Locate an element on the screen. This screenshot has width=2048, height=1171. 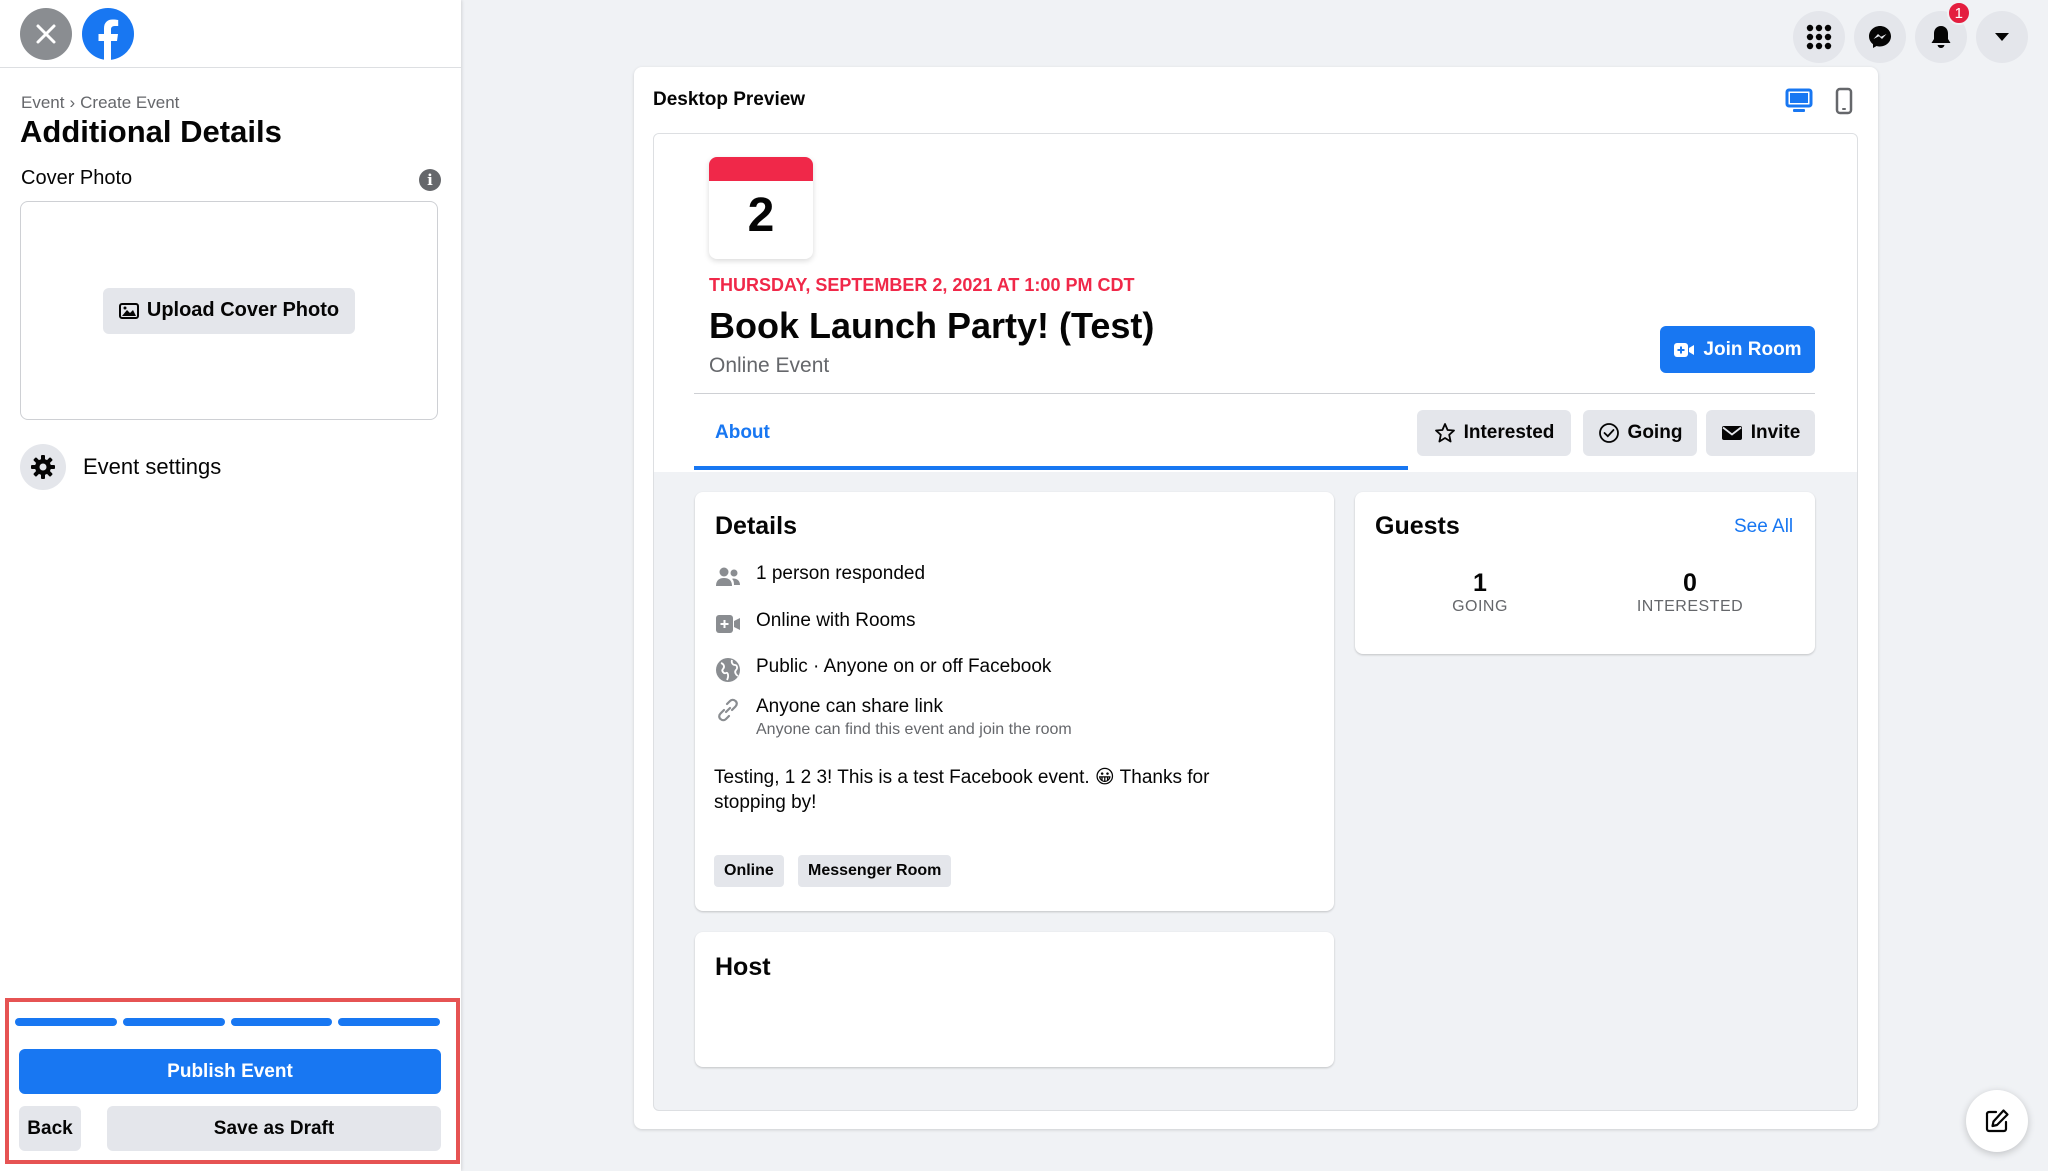
messenger-icon is located at coordinates (1880, 37).